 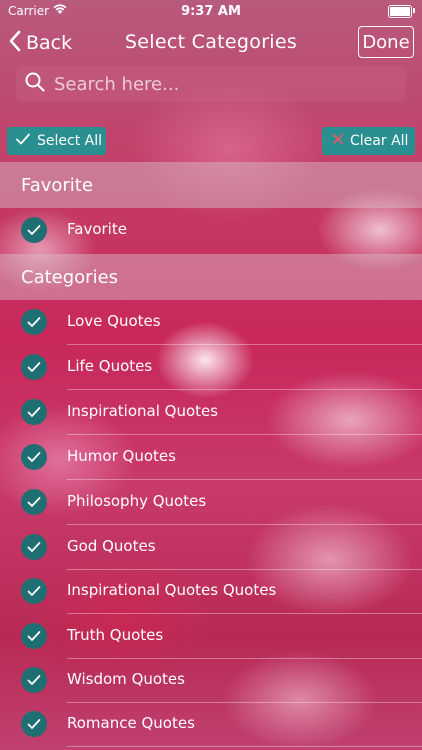 I want to click on list-item-label: Philosophy Quotes, so click(x=137, y=501).